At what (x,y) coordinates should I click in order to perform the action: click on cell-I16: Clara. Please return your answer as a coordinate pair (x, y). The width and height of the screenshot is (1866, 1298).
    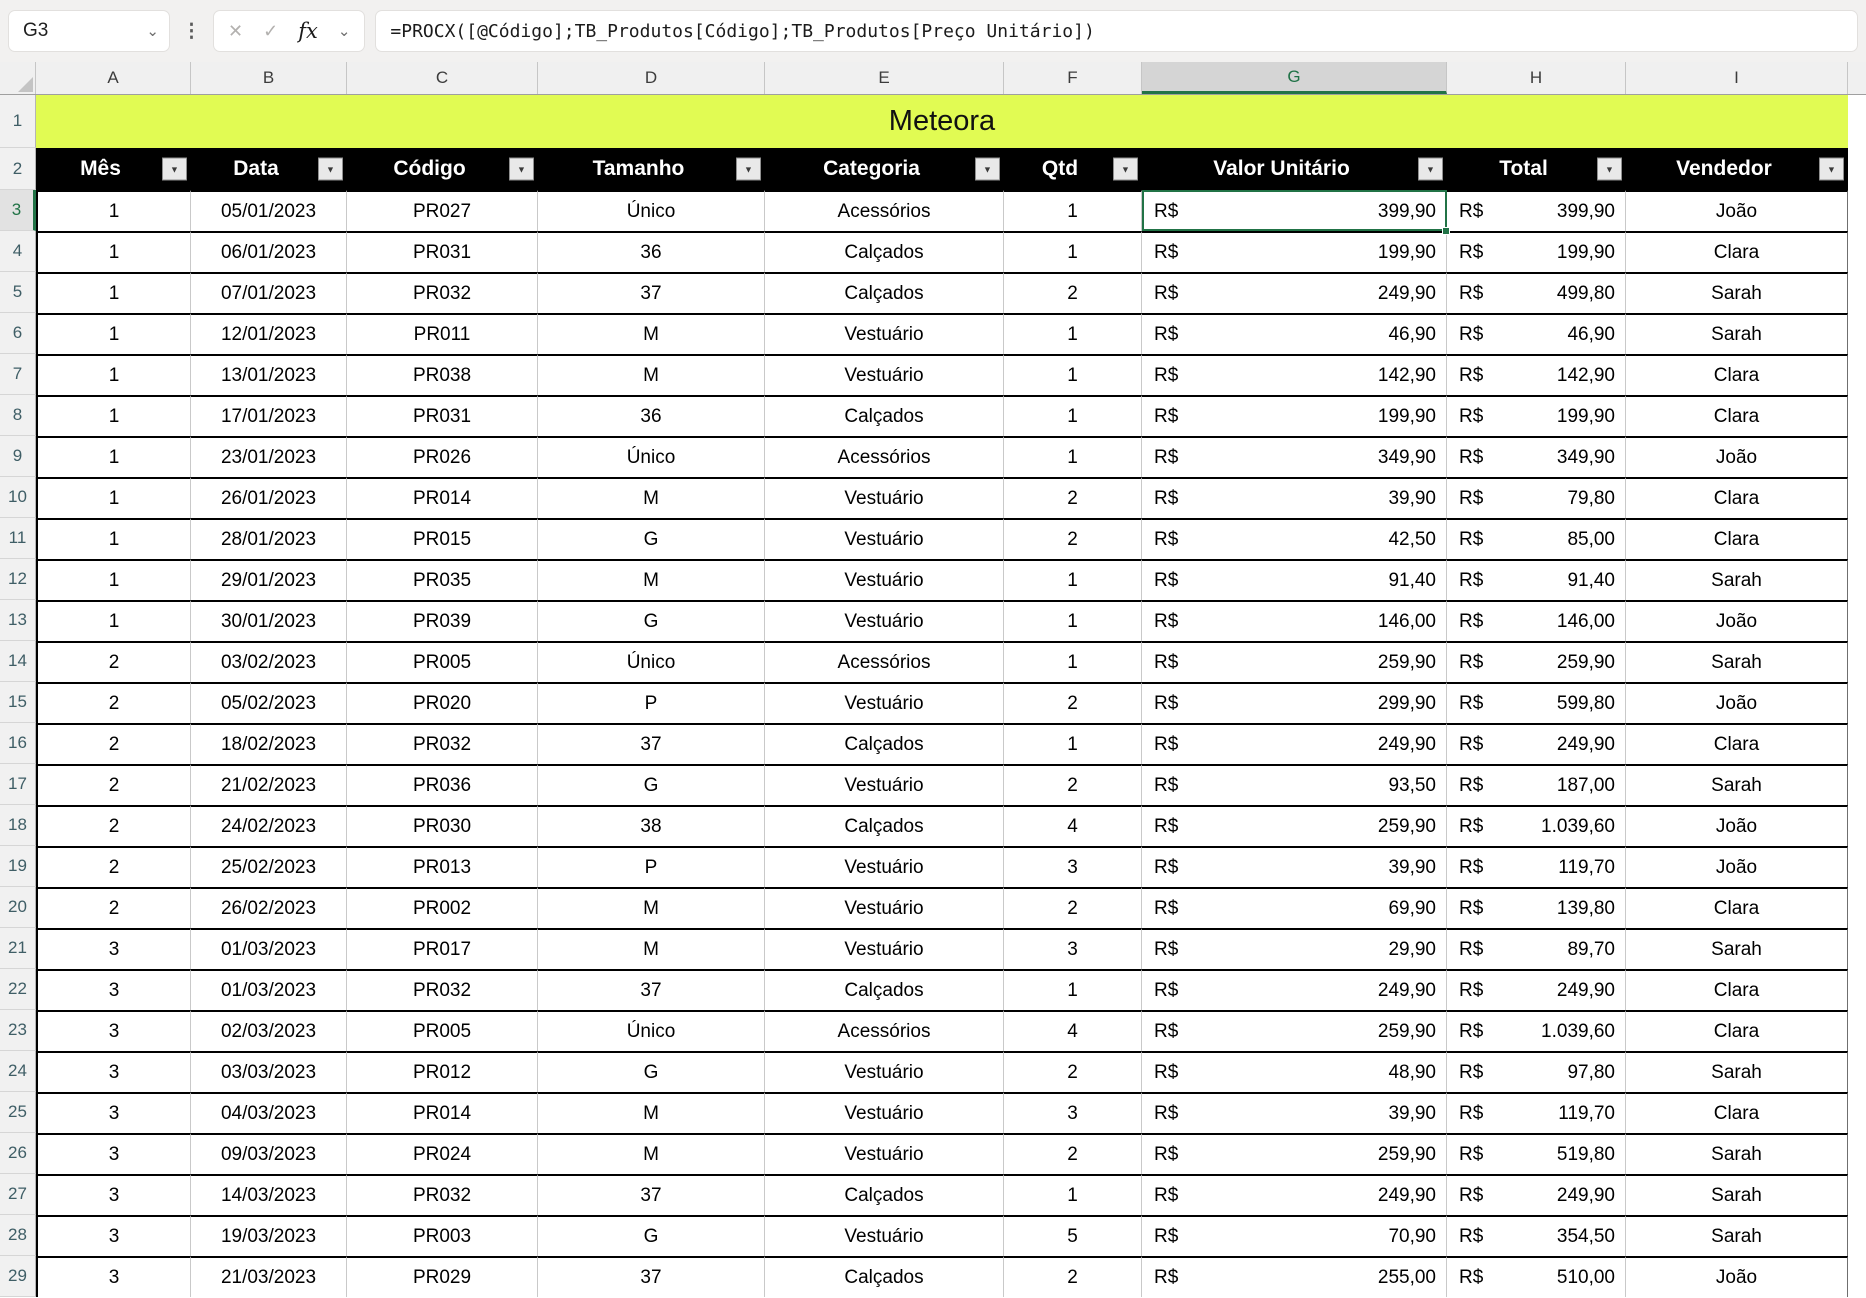
    Looking at the image, I should click on (1737, 743).